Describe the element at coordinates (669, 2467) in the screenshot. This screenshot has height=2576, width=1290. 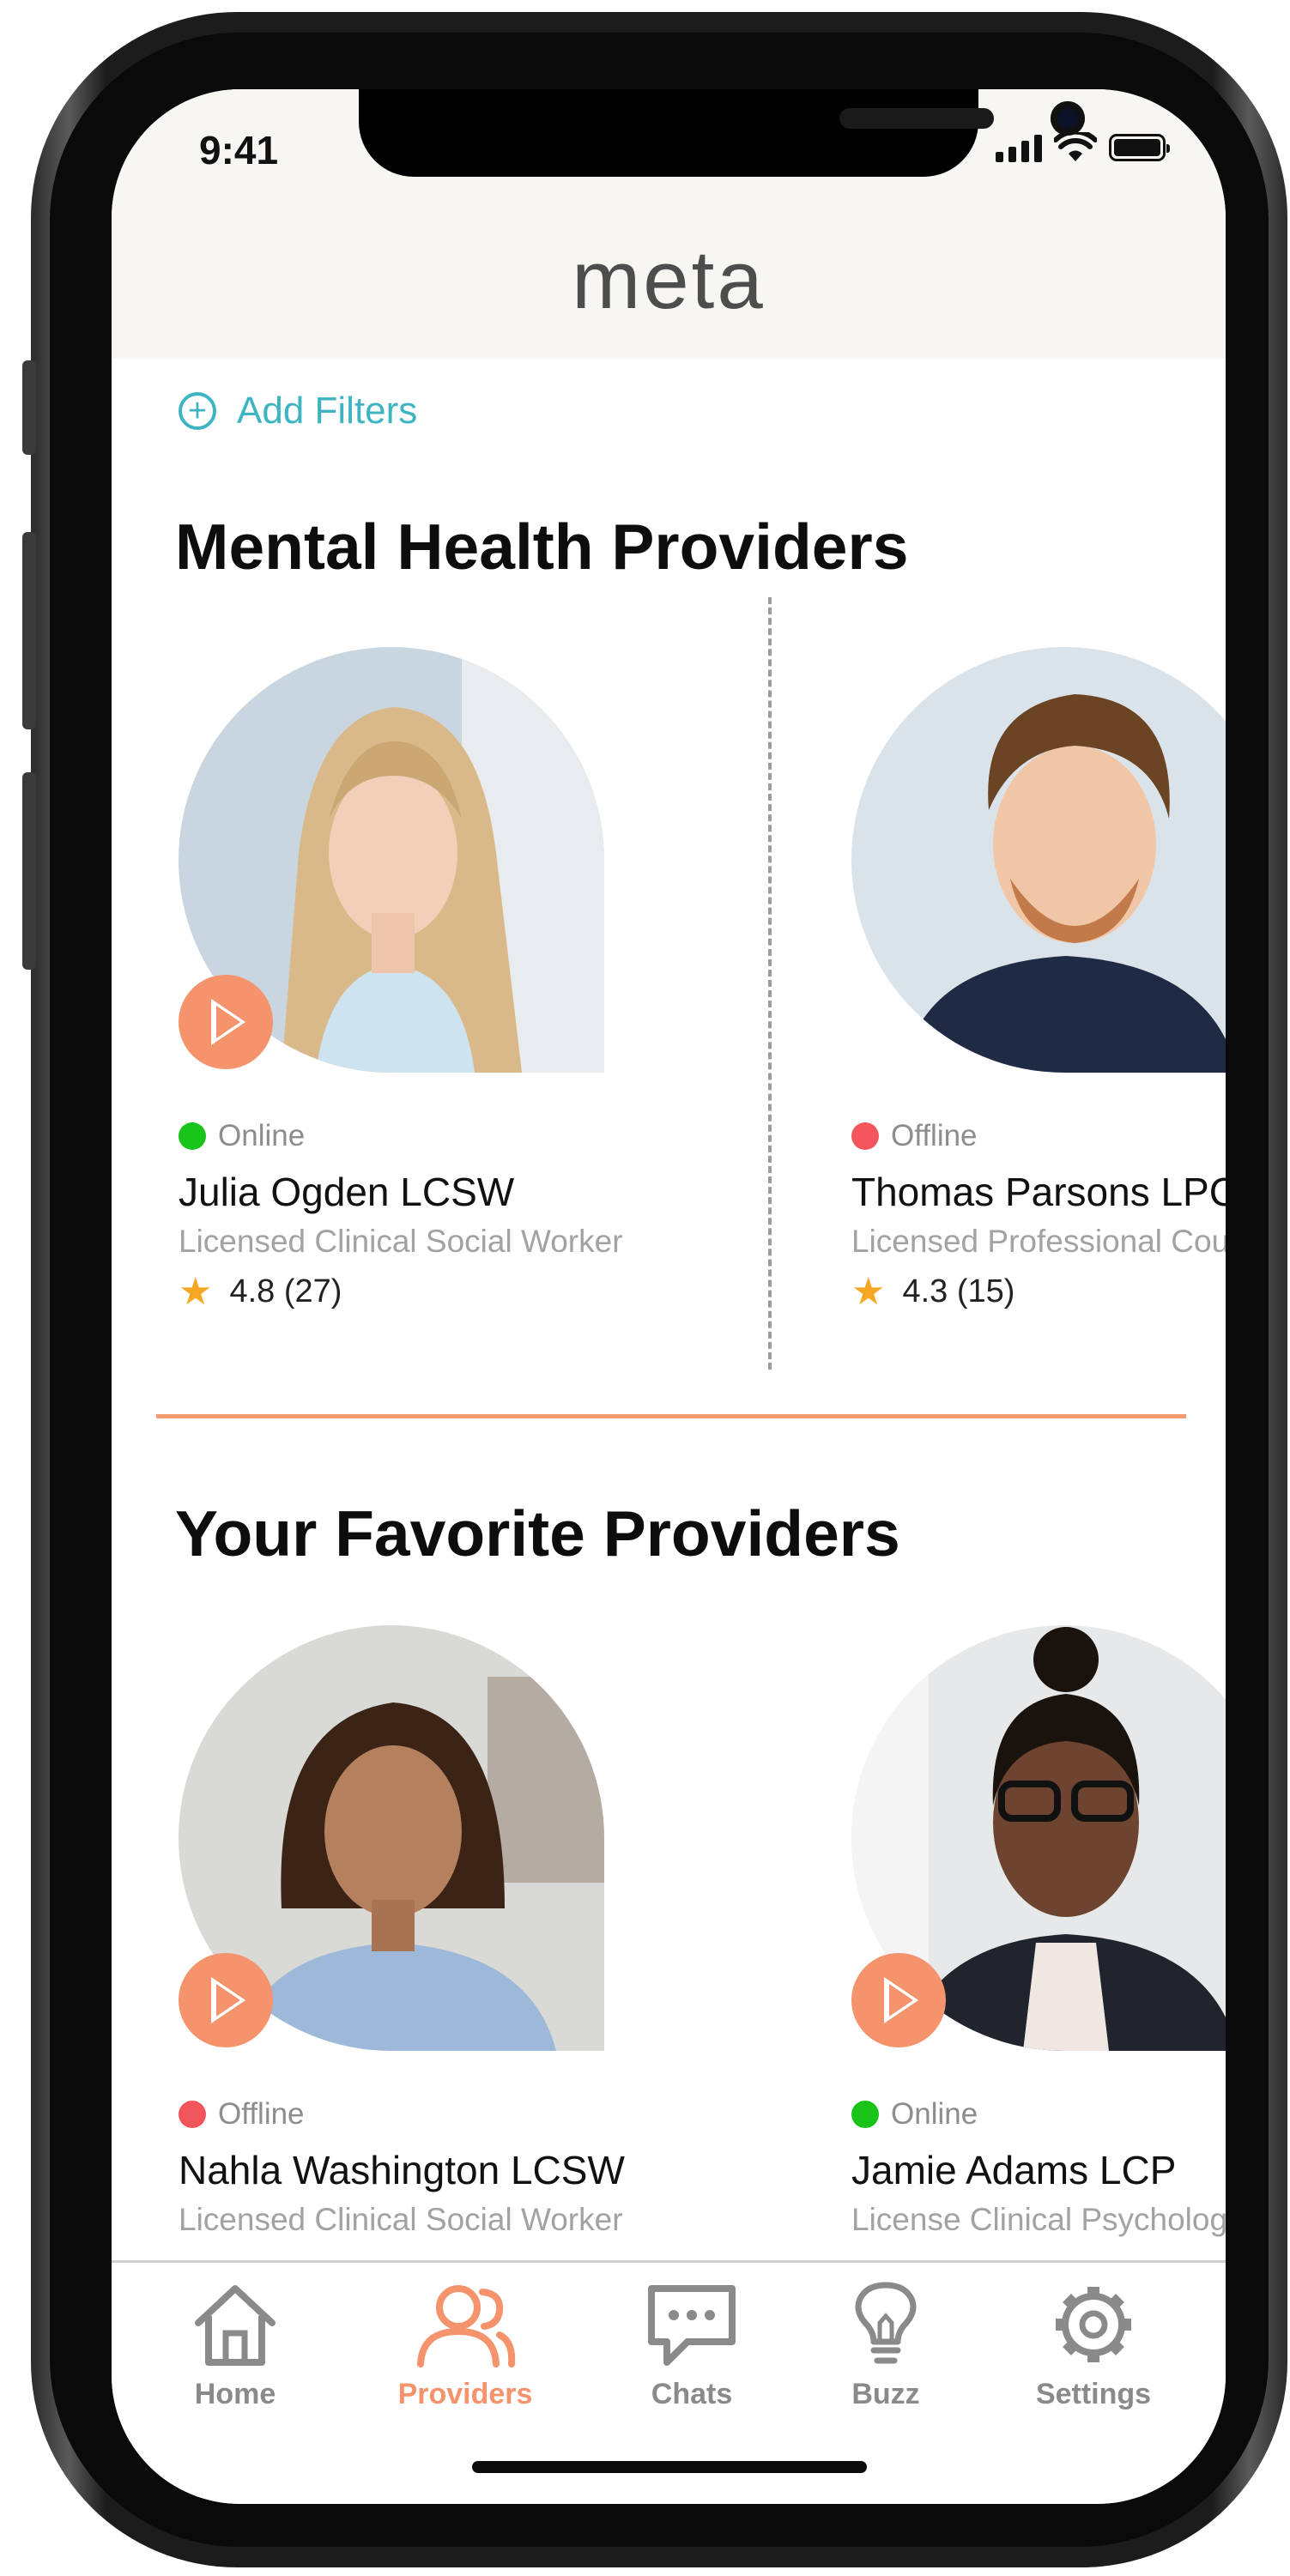
I see `home-indicator` at that location.